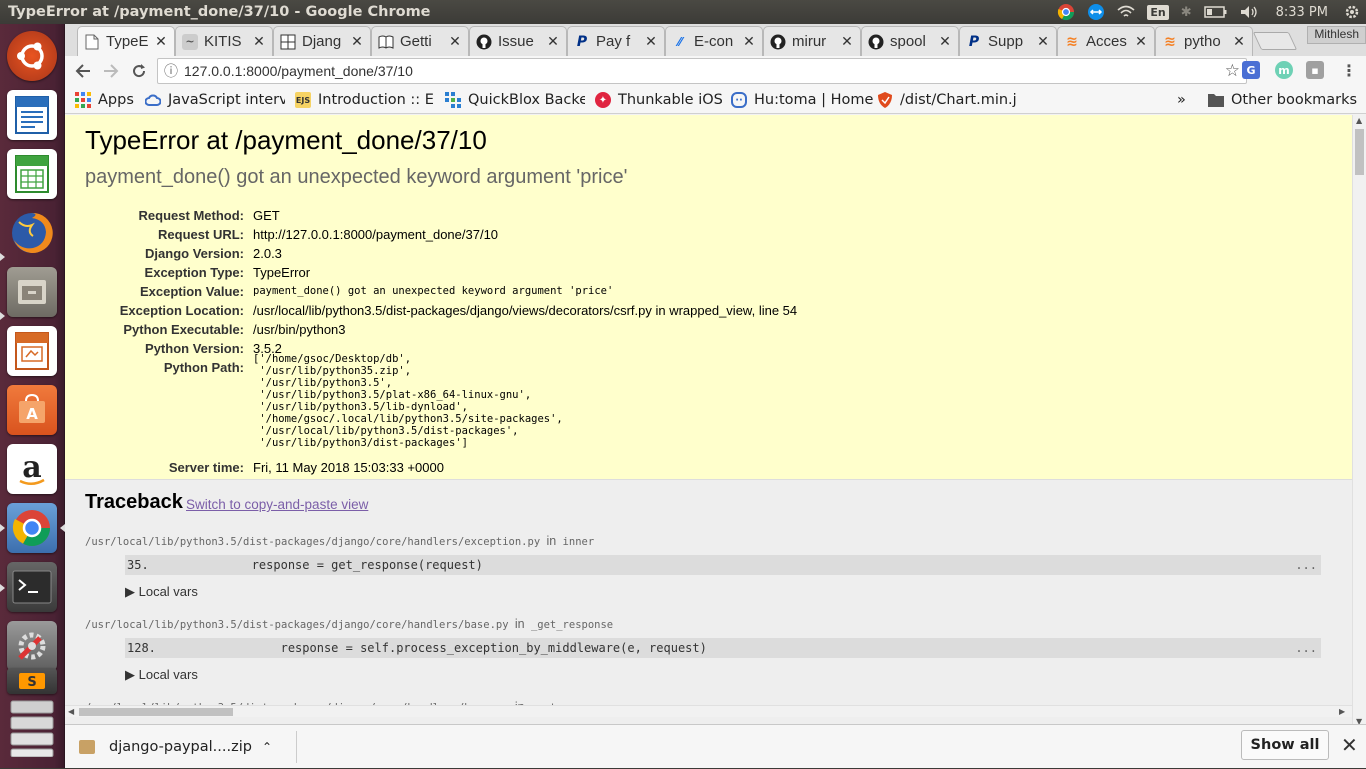  What do you see at coordinates (1349, 745) in the screenshot?
I see `close-icon: ✕` at bounding box center [1349, 745].